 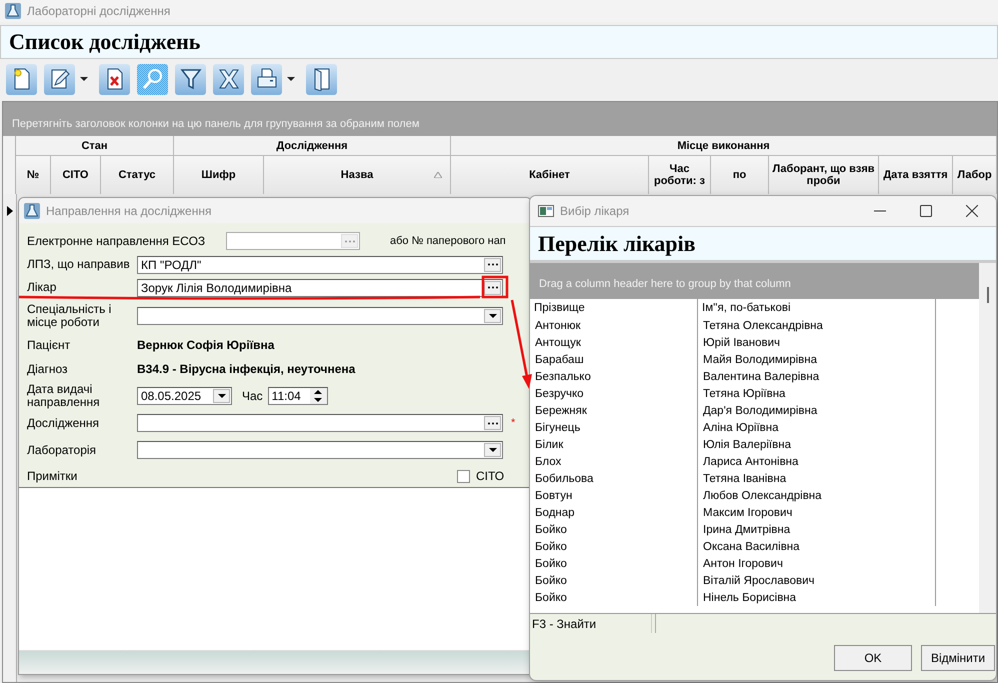 I want to click on column-header: Ім''я, по-батькові, so click(x=817, y=308).